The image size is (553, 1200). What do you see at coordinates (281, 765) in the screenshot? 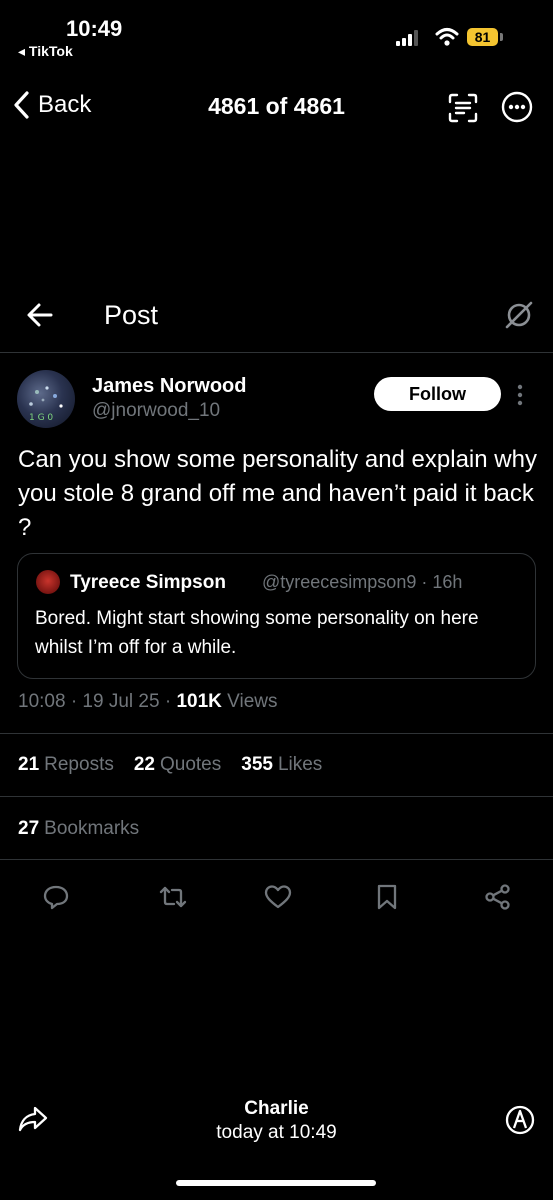
I see `likes-stat: 355 Likes` at bounding box center [281, 765].